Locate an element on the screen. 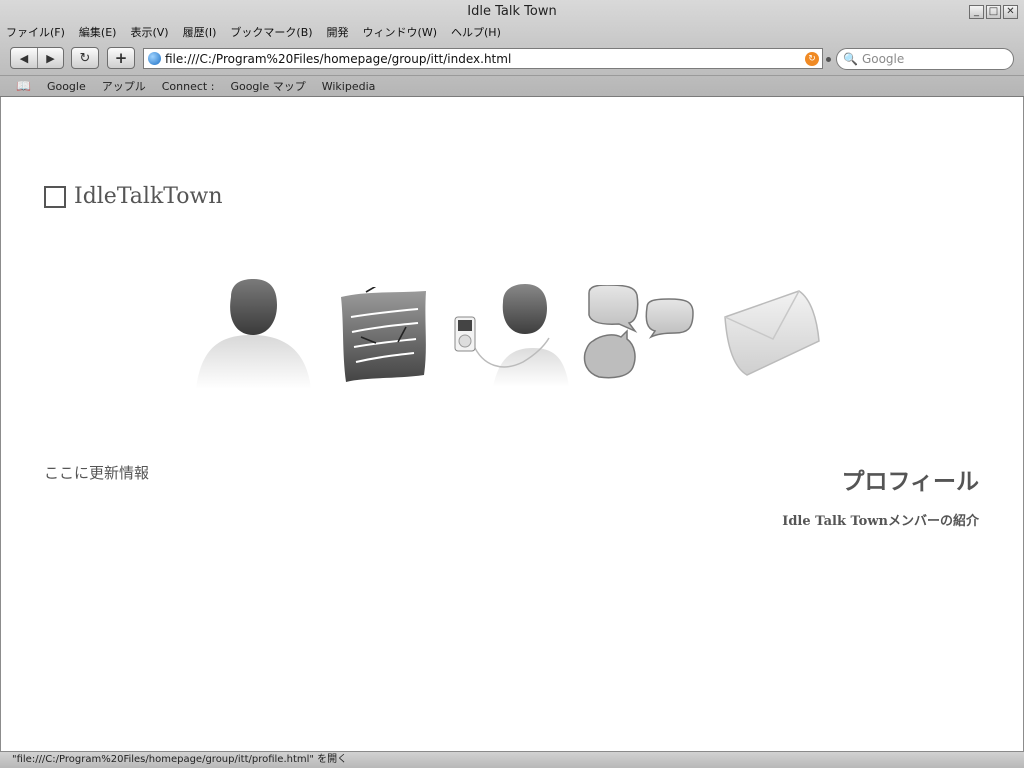  menu-file: ファイル(F) is located at coordinates (35, 33).